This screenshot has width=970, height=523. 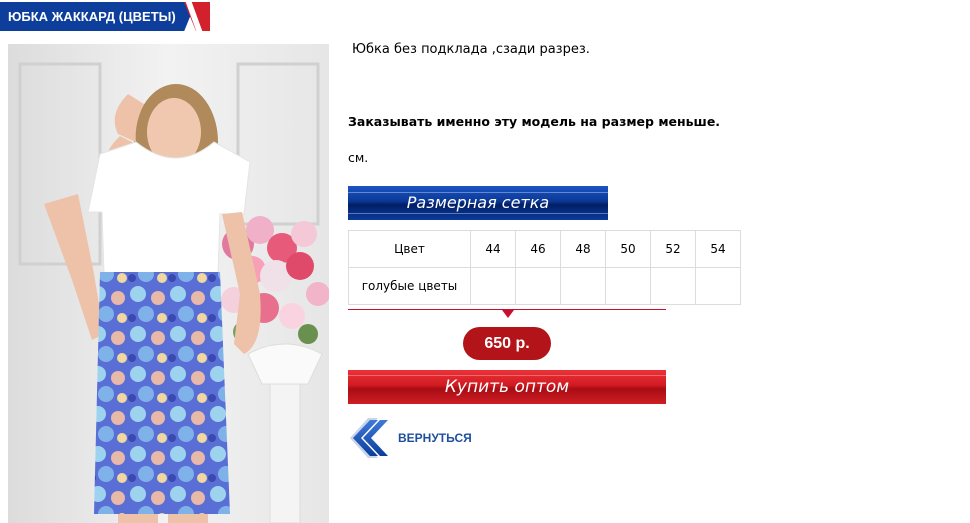 I want to click on size-chart-banner-label: Размерная сетка, so click(x=478, y=202).